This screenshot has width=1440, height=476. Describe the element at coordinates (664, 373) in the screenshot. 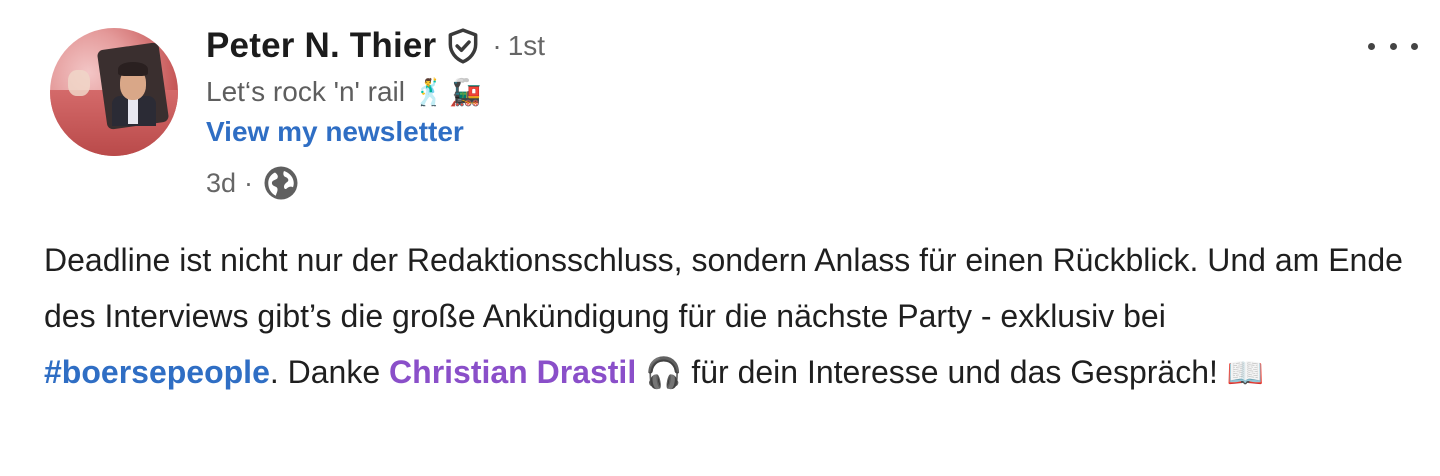

I see `headphones-emoji: 🎧` at that location.